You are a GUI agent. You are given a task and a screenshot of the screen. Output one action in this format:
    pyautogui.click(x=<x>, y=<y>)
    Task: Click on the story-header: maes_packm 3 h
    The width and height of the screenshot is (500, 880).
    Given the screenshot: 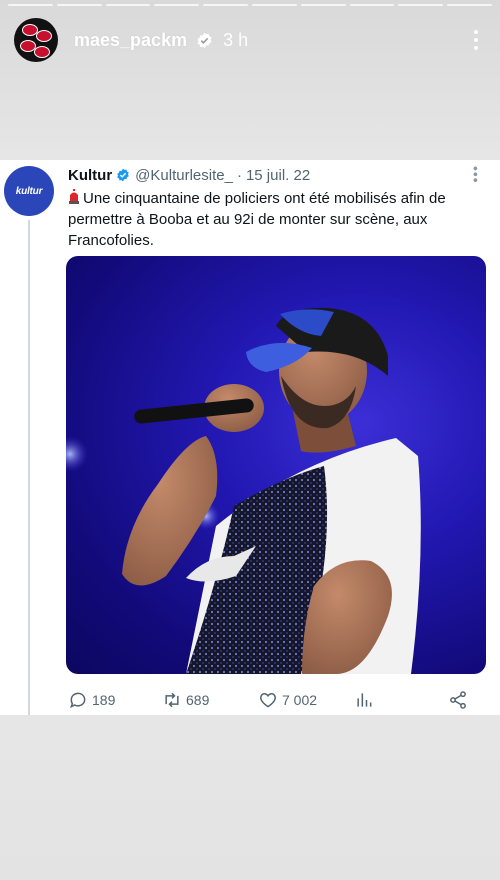 What is the action you would take?
    pyautogui.click(x=250, y=40)
    